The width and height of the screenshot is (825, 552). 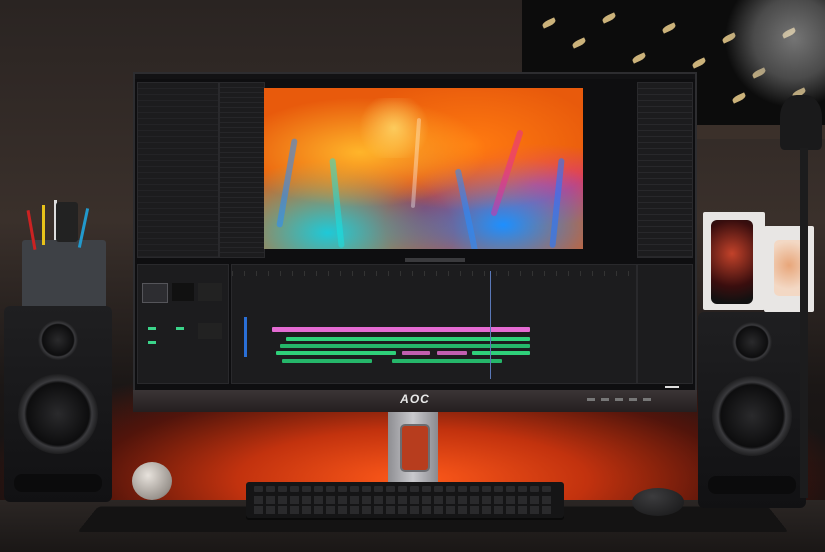 I want to click on decorative-ball, so click(x=152, y=481).